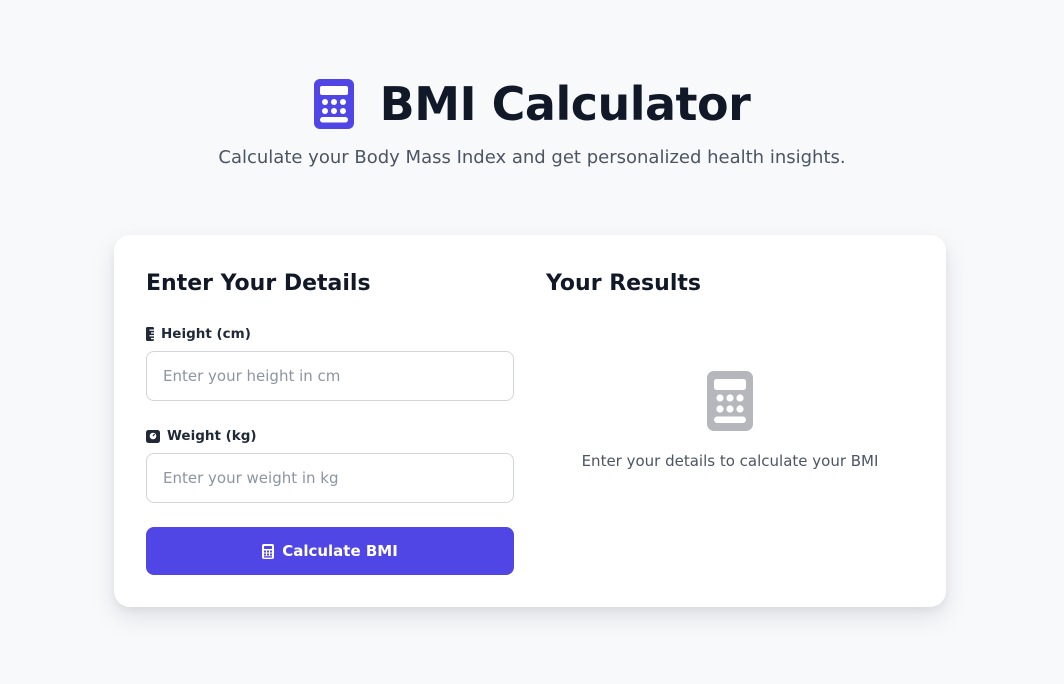 The height and width of the screenshot is (684, 1064). I want to click on calculate-bmi-button: Calculate BMI, so click(330, 551).